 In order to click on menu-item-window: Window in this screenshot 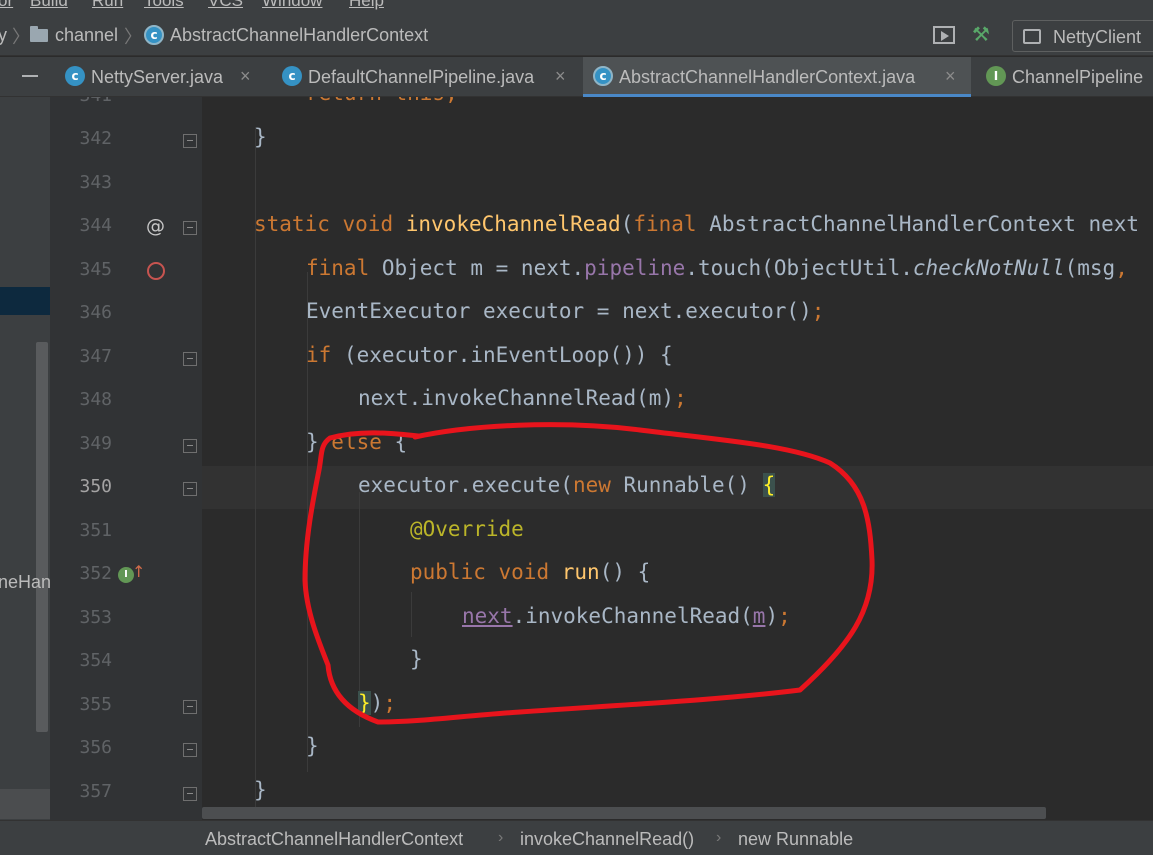, I will do `click(292, 5)`.